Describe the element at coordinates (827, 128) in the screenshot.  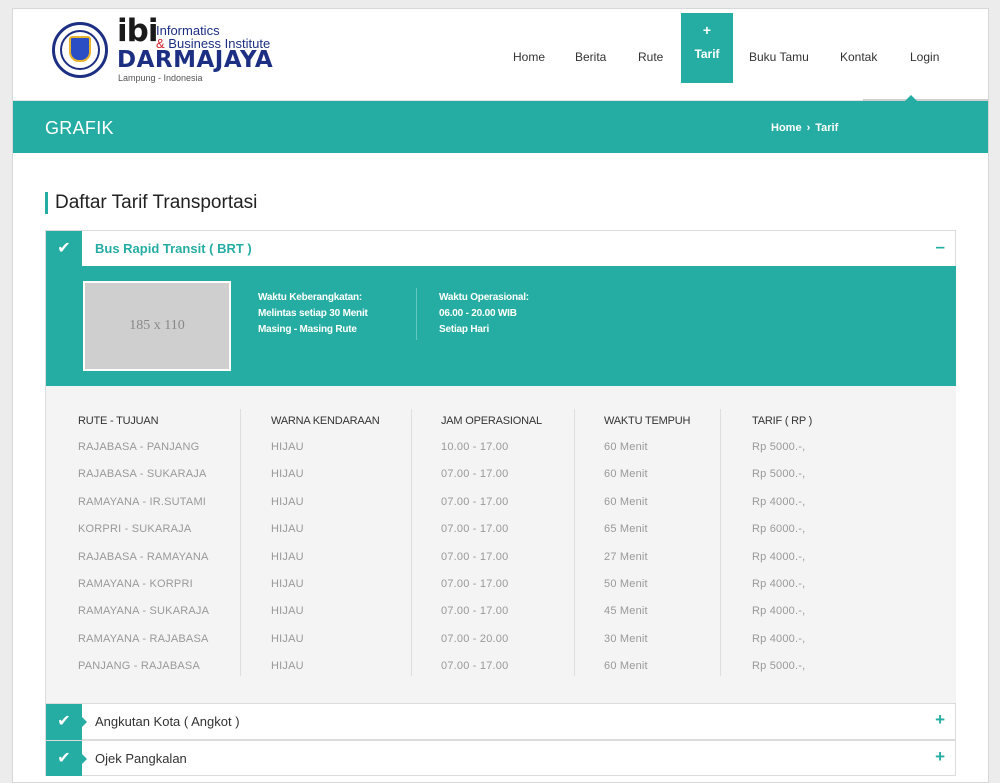
I see `breadcrumb-current: Tarif` at that location.